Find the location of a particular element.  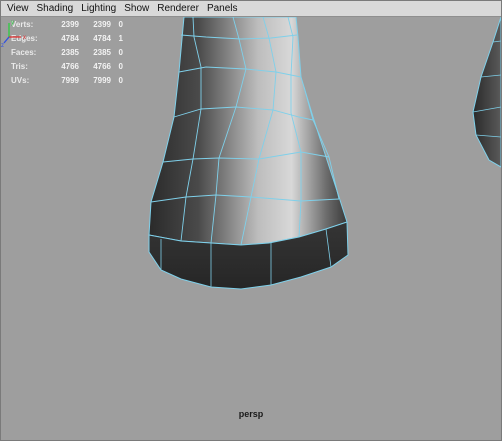

hud-label: Tris: is located at coordinates (19, 66).